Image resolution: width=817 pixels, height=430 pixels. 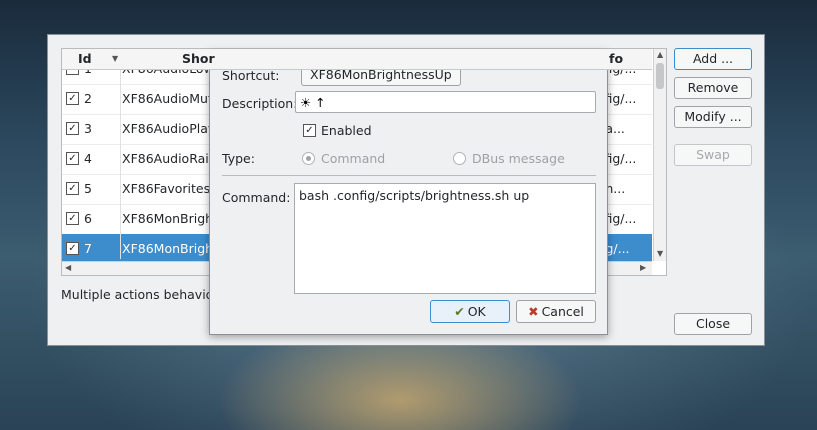 I want to click on command-label: Command:, so click(x=256, y=197).